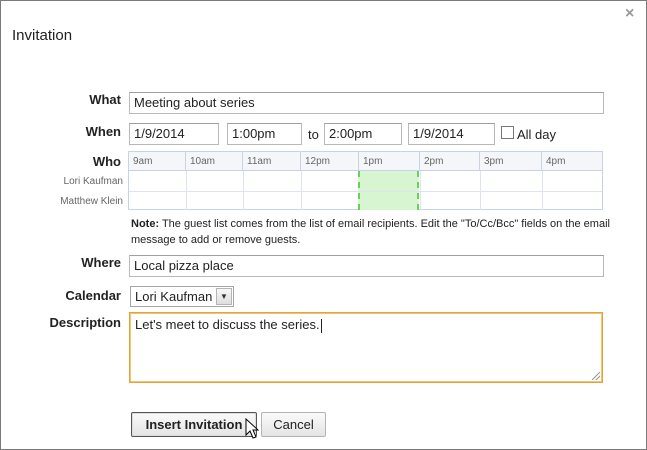 The image size is (647, 450). Describe the element at coordinates (105, 99) in the screenshot. I see `what-label: What` at that location.